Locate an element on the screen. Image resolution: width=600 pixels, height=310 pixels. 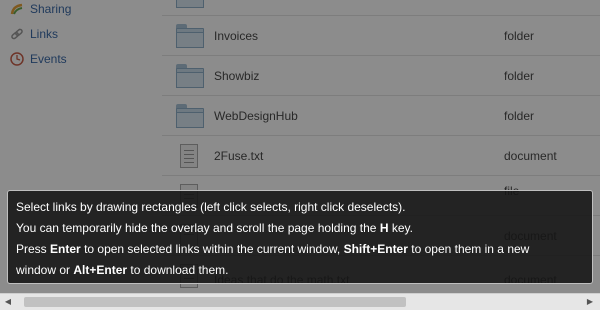
hotkey-label: Alt+Enter is located at coordinates (100, 270).